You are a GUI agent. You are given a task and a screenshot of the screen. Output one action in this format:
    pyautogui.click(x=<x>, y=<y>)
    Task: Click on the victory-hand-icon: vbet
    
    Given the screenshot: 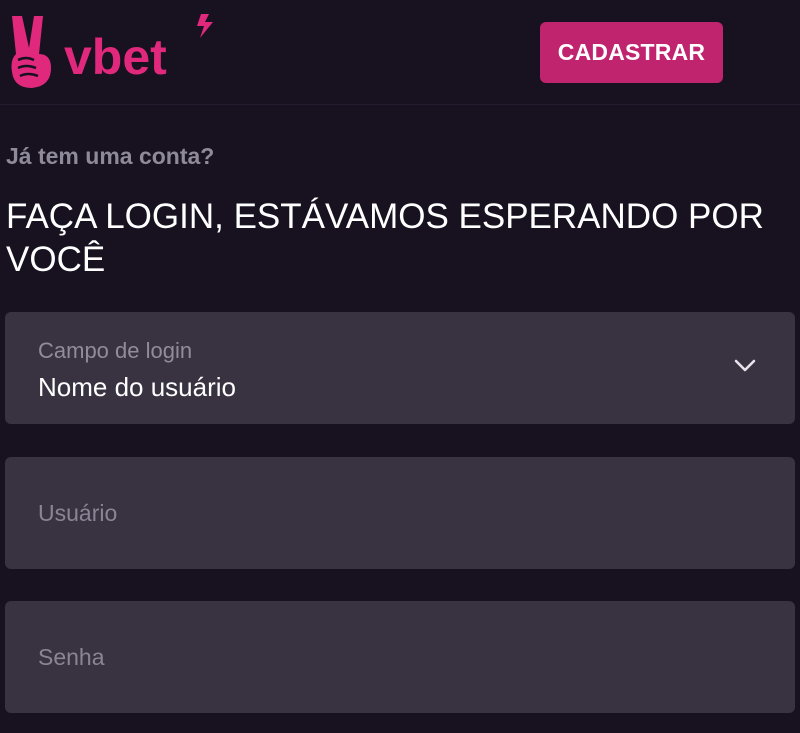 What is the action you would take?
    pyautogui.click(x=112, y=51)
    